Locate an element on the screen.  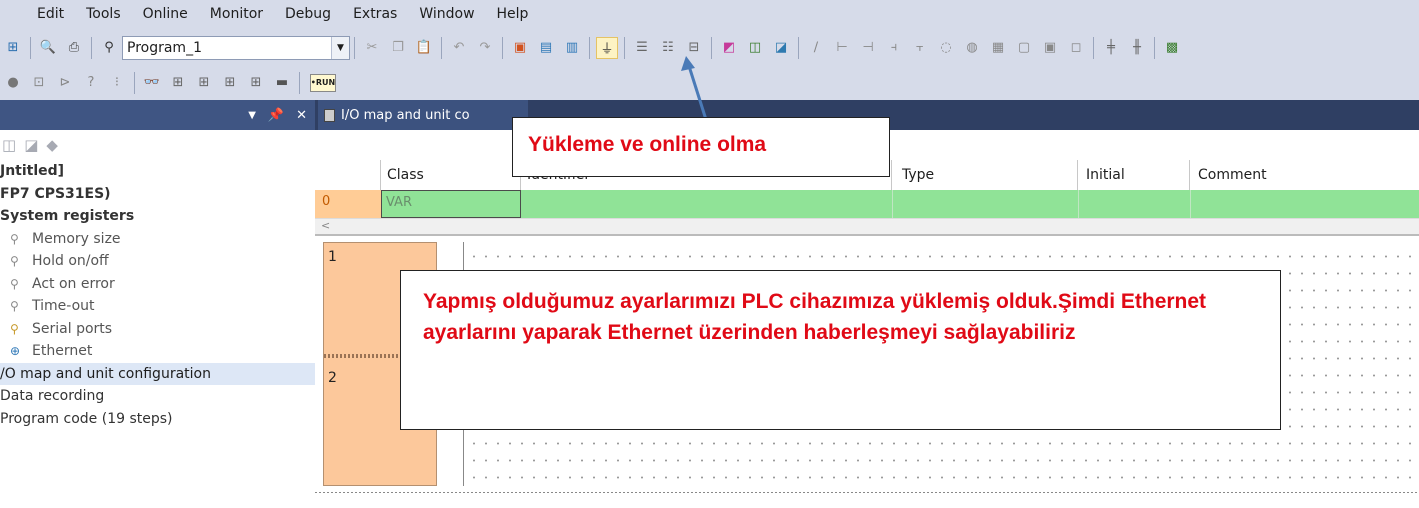
table-row: 0 VAR is located at coordinates (867, 204).